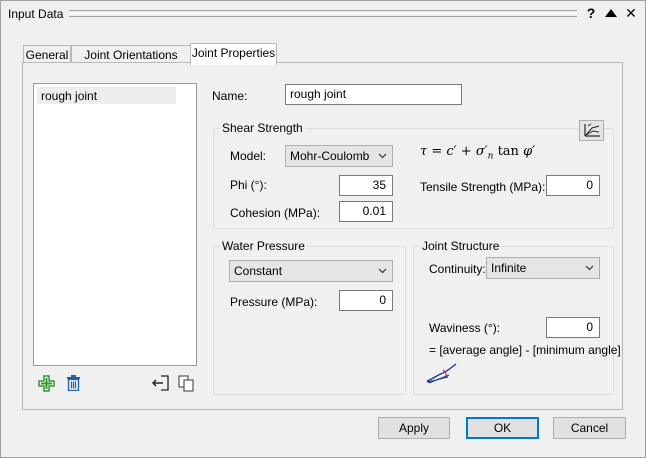  Describe the element at coordinates (160, 383) in the screenshot. I see `import-icon` at that location.